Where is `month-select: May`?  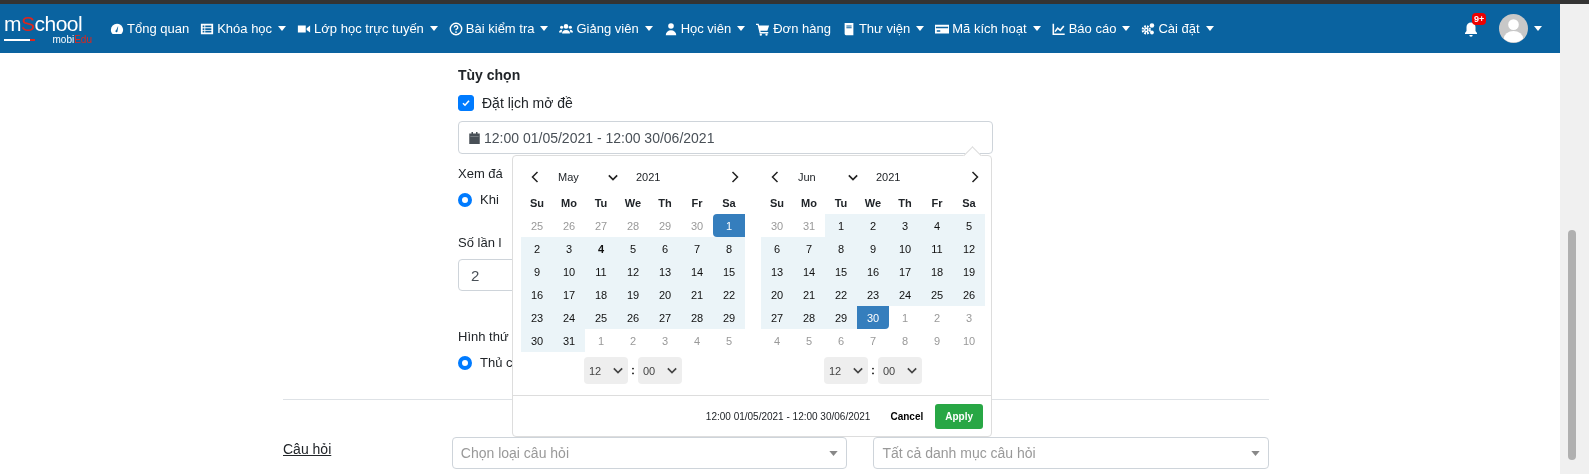 month-select: May is located at coordinates (588, 177).